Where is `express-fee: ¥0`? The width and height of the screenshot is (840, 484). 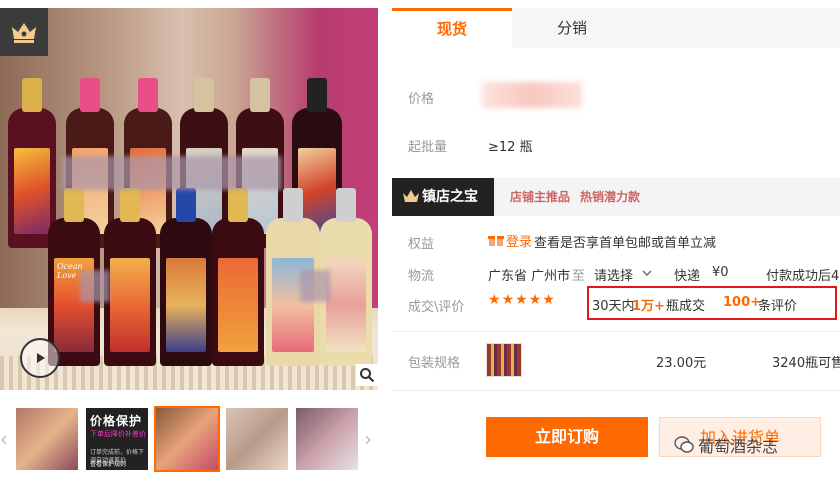
express-fee: ¥0 is located at coordinates (720, 272).